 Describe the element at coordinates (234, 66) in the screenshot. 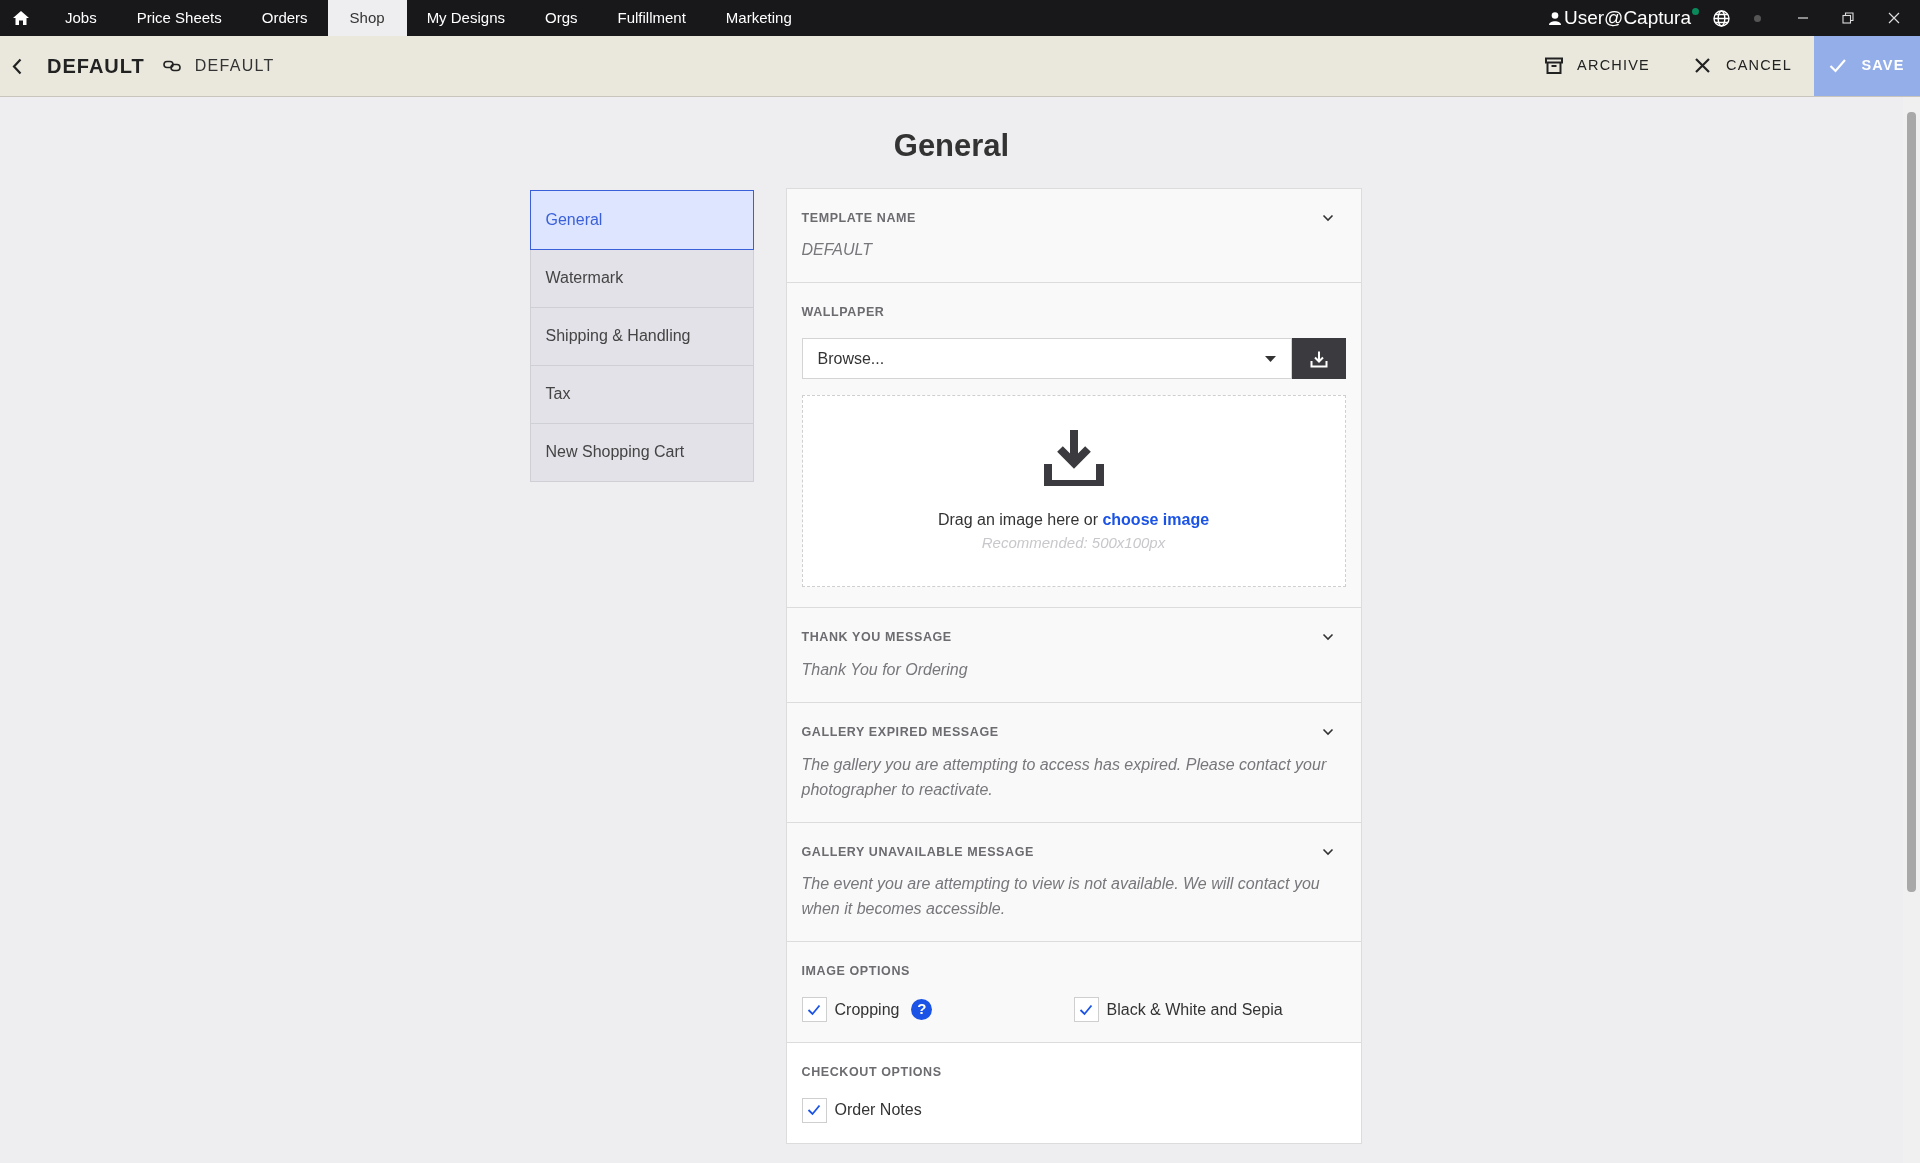

I see `template-link-label: DEFAULT` at that location.